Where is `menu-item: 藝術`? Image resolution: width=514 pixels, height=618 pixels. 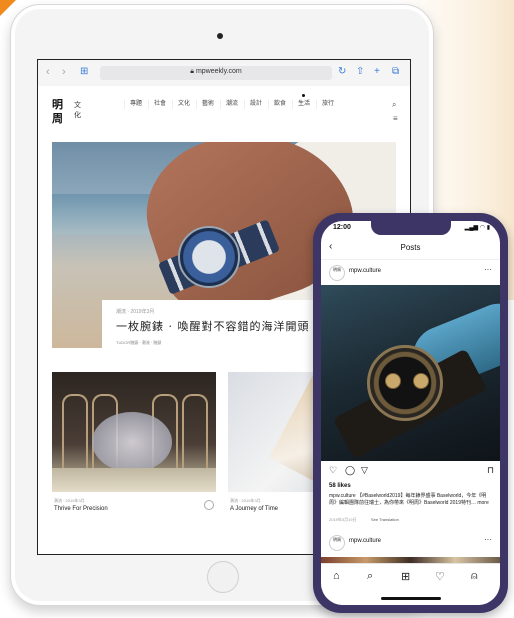 menu-item: 藝術 is located at coordinates (207, 104).